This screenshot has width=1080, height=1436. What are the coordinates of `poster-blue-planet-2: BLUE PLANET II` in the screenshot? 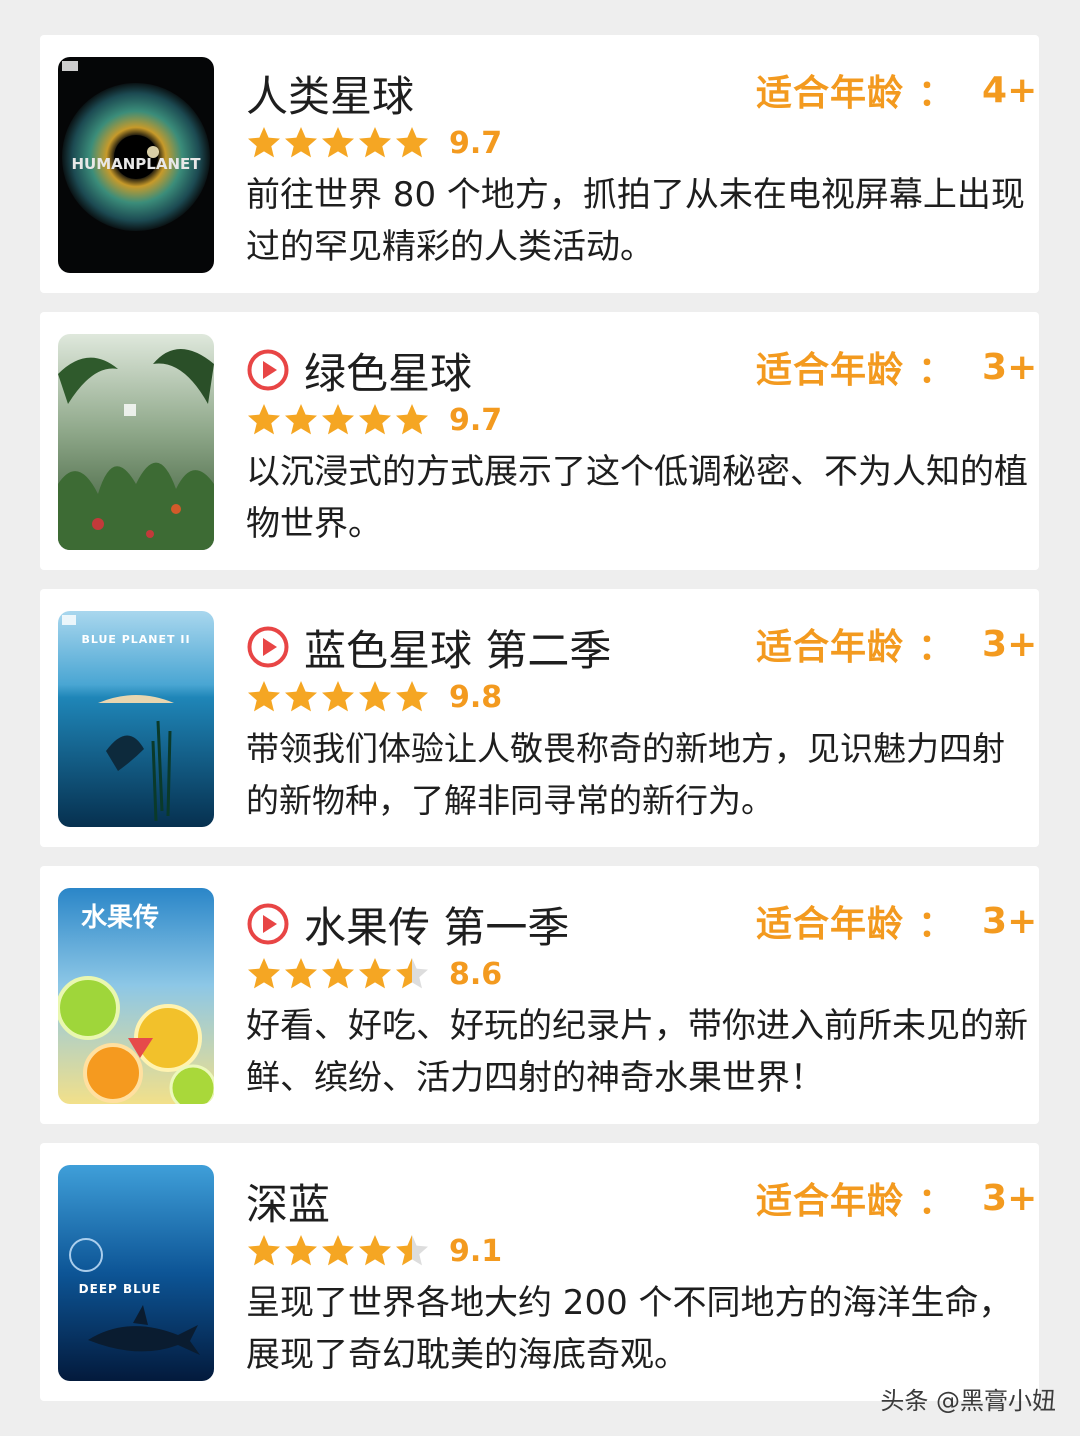 It's located at (136, 719).